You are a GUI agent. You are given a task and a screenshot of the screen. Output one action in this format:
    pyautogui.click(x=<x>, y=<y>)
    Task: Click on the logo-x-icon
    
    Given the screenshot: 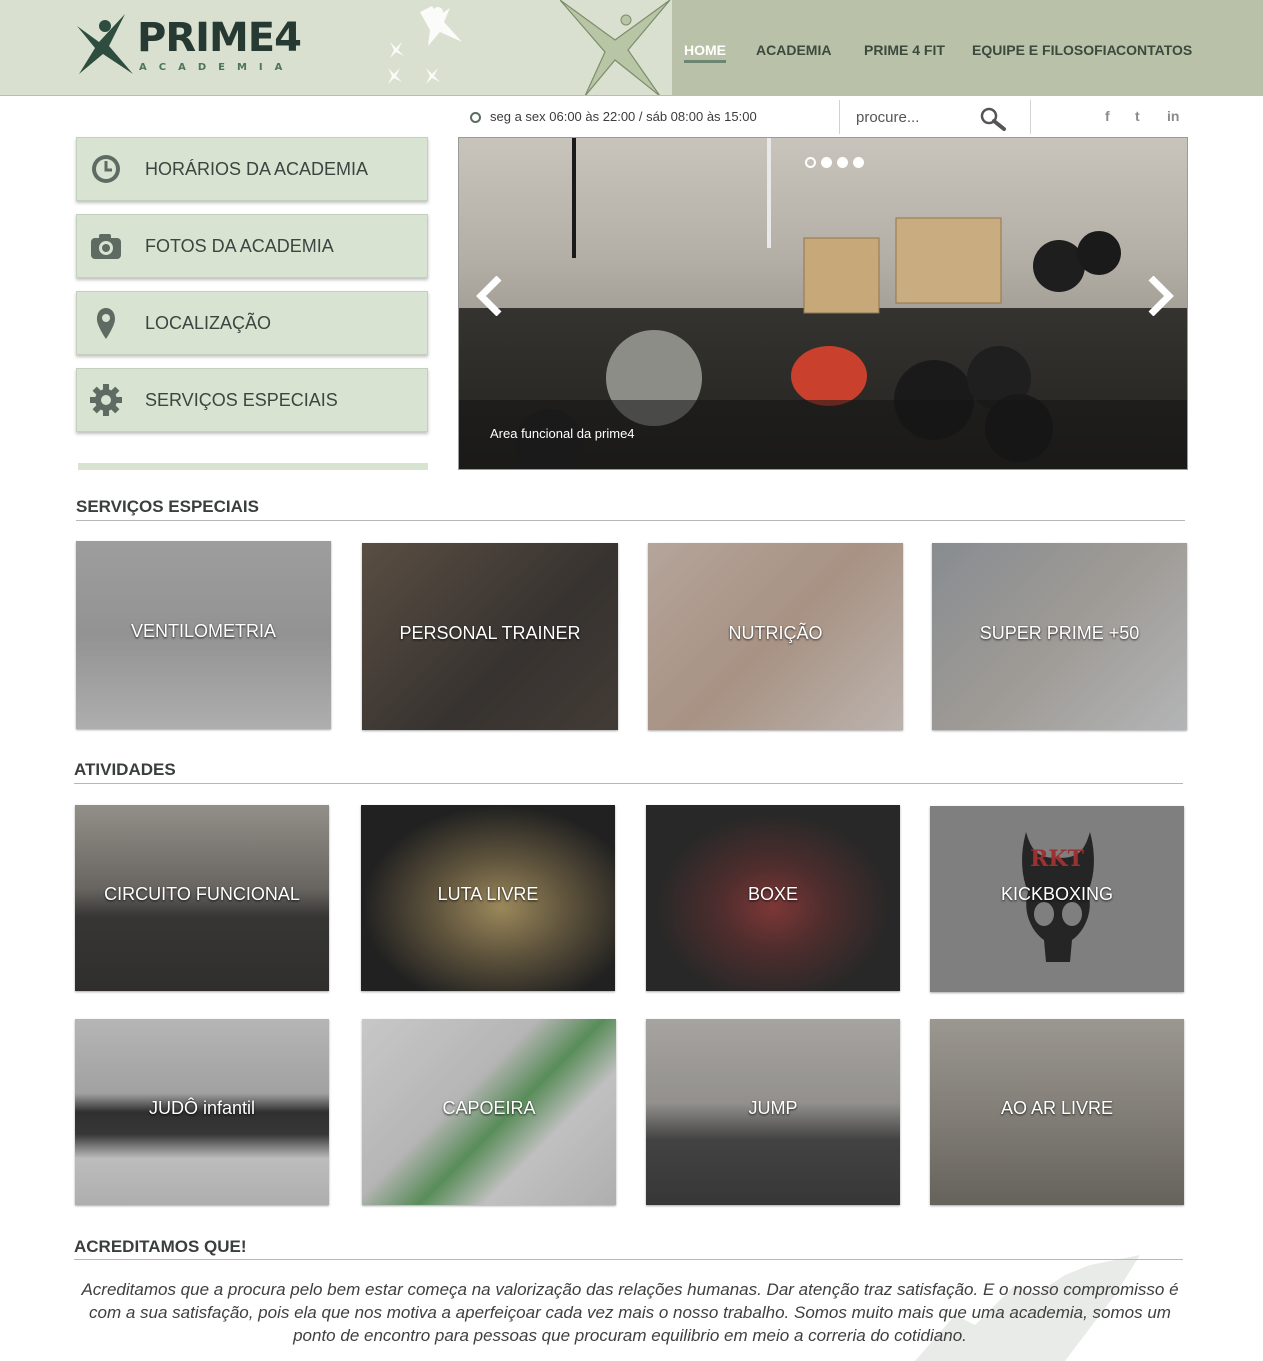 What is the action you would take?
    pyautogui.click(x=105, y=44)
    